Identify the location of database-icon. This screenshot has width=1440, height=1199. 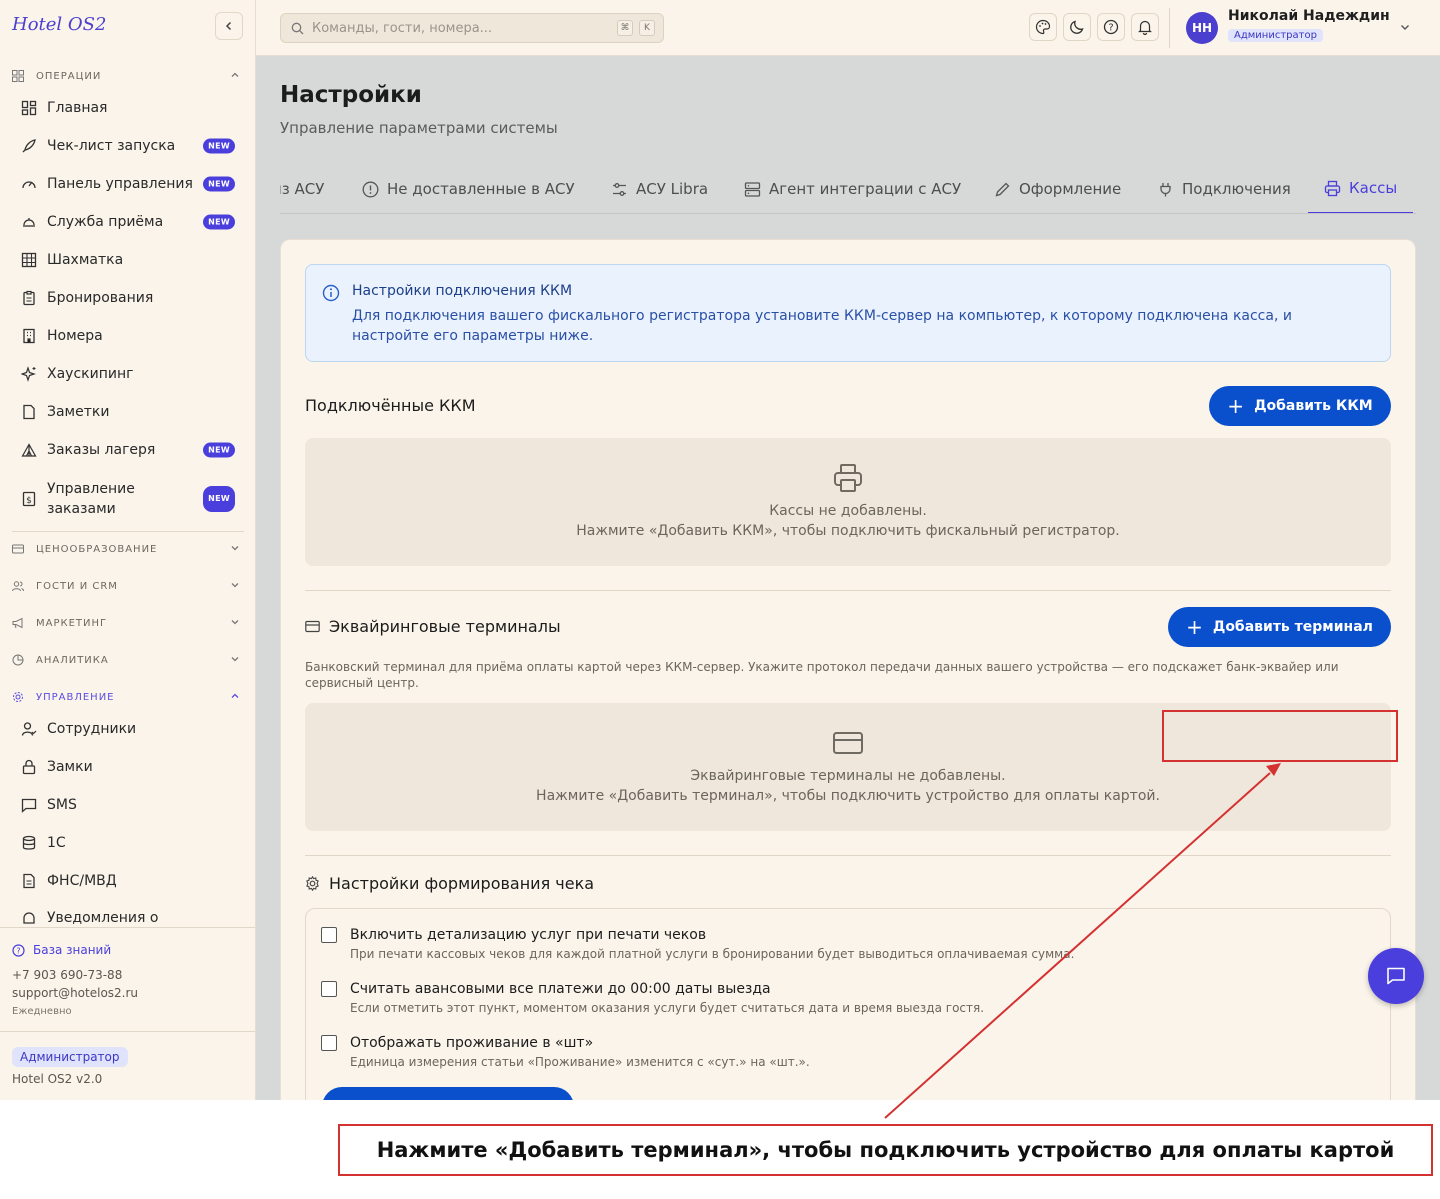
(29, 843).